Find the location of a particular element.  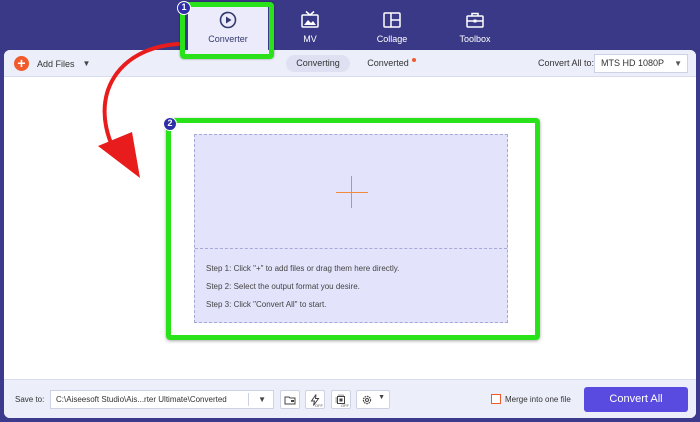

tab-converted: Converted is located at coordinates (388, 63).